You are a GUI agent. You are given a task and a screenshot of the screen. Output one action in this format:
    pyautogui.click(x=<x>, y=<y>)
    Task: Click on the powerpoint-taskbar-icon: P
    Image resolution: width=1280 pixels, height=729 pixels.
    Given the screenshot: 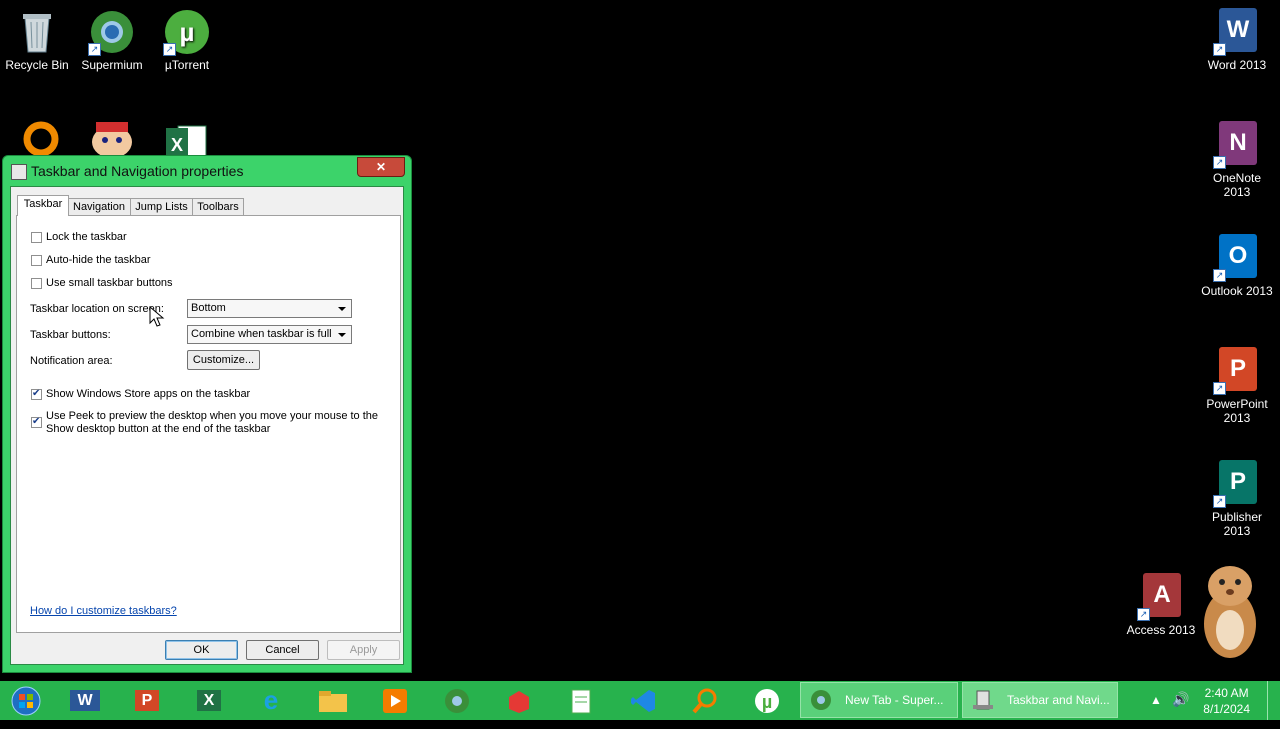 What is the action you would take?
    pyautogui.click(x=147, y=700)
    